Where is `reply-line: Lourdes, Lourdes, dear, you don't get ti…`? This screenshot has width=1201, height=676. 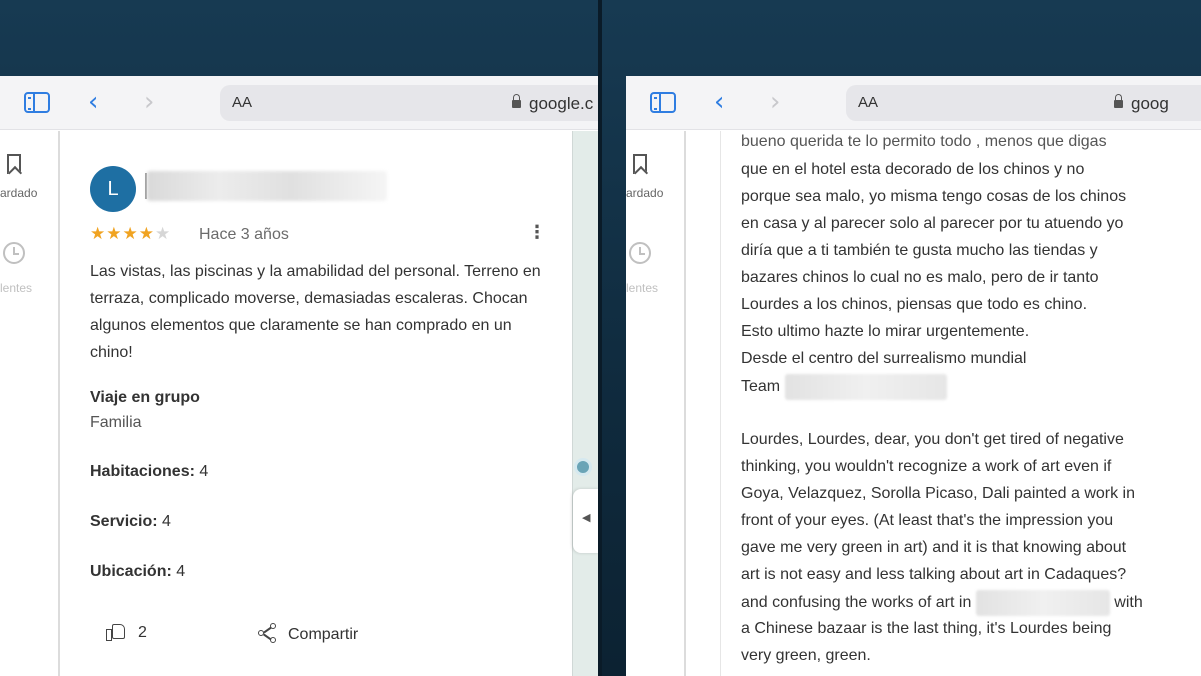
reply-line: Lourdes, Lourdes, dear, you don't get ti… is located at coordinates (932, 439).